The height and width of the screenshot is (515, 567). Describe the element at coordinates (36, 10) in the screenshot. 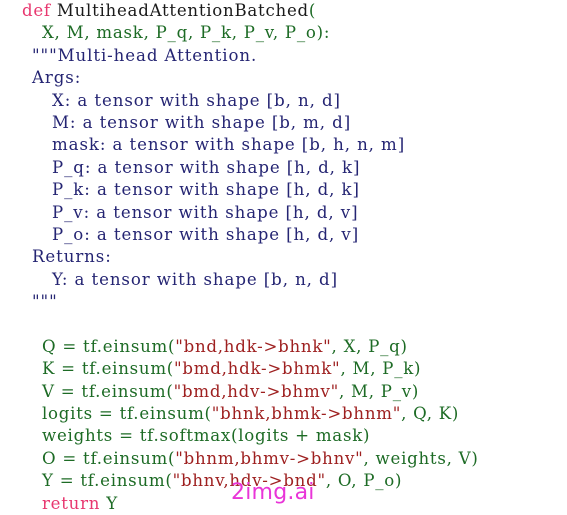

I see `token-kw: def` at that location.